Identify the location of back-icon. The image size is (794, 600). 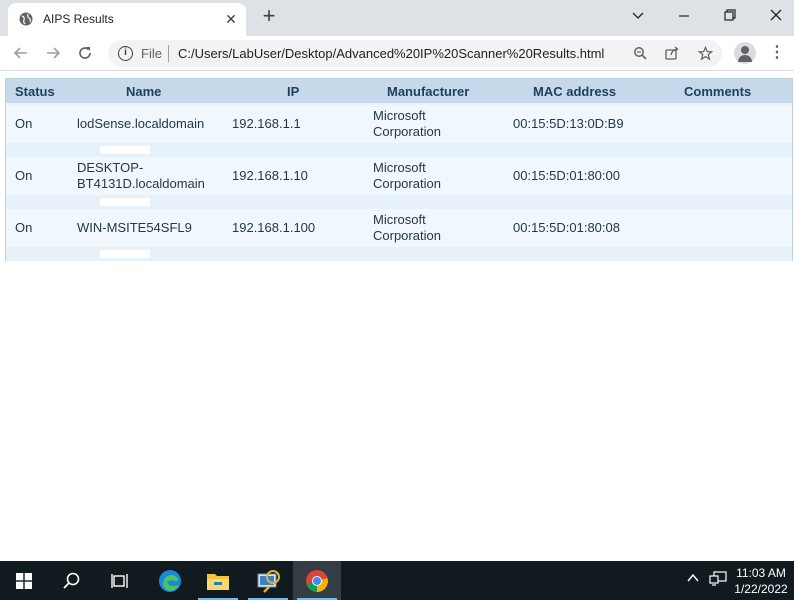
(21, 53).